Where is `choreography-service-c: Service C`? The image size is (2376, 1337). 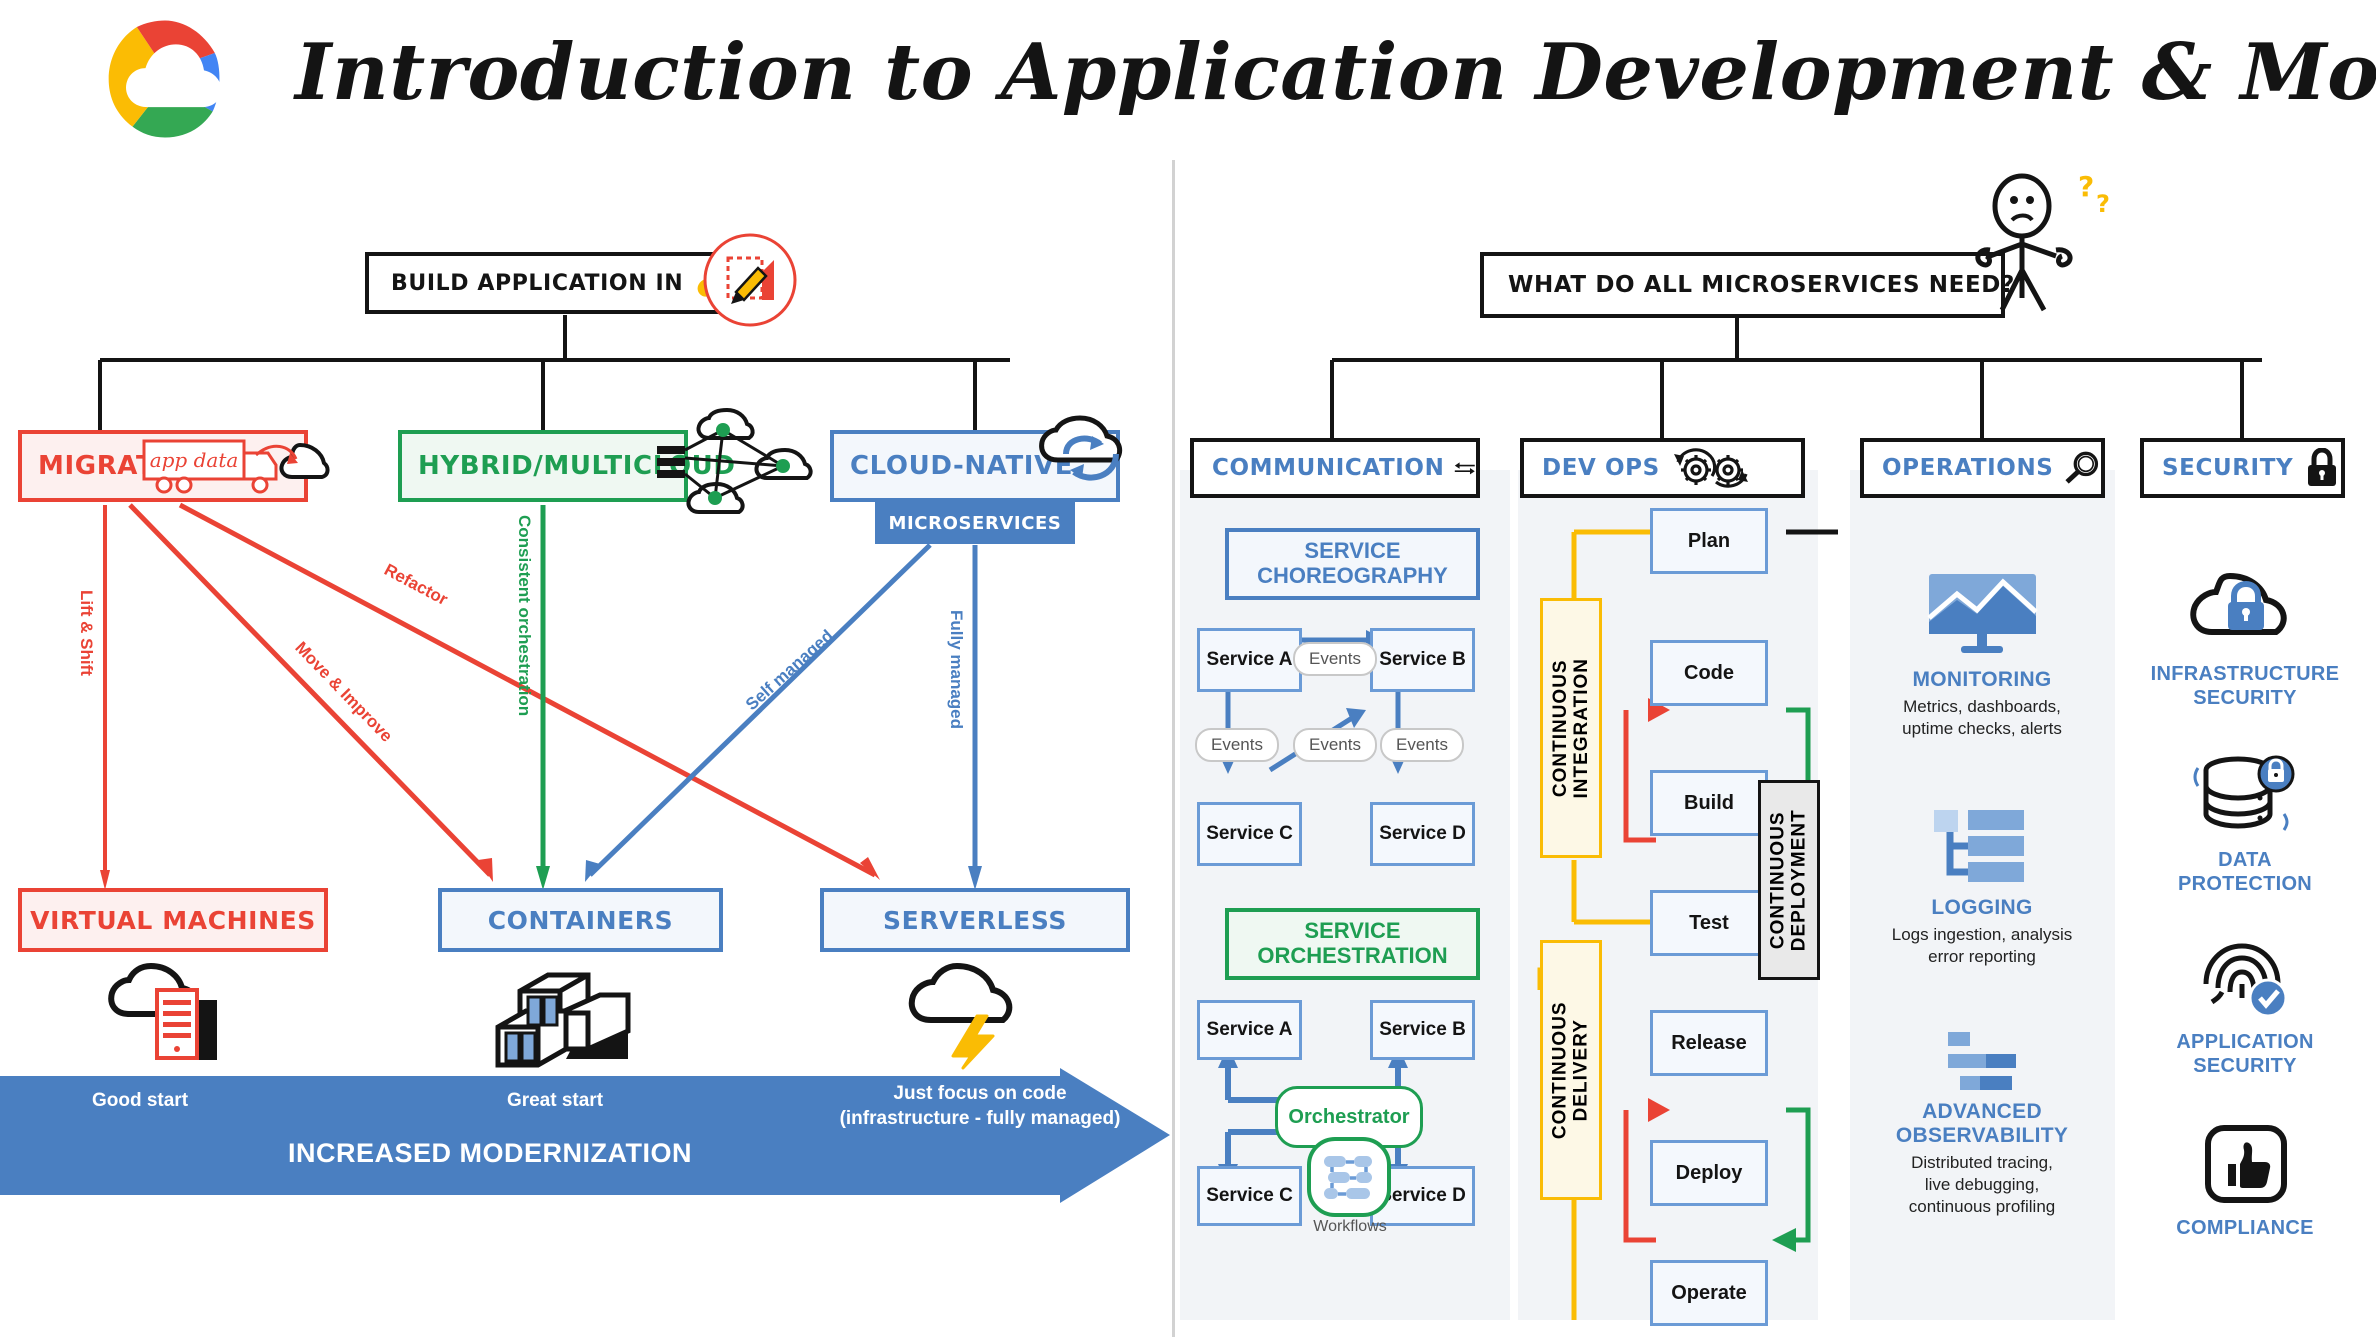
choreography-service-c: Service C is located at coordinates (1249, 834).